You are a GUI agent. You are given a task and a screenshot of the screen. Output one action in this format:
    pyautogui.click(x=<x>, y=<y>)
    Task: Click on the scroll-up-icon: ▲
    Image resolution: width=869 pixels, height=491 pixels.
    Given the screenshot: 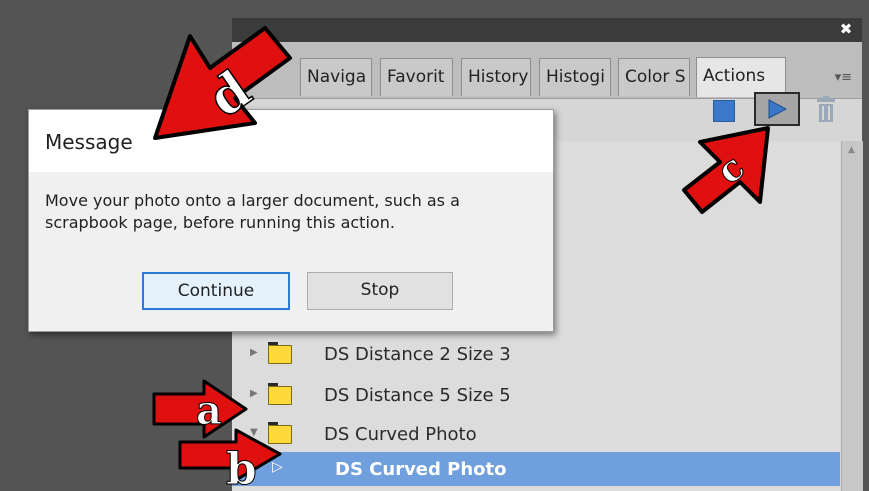 What is the action you would take?
    pyautogui.click(x=851, y=150)
    